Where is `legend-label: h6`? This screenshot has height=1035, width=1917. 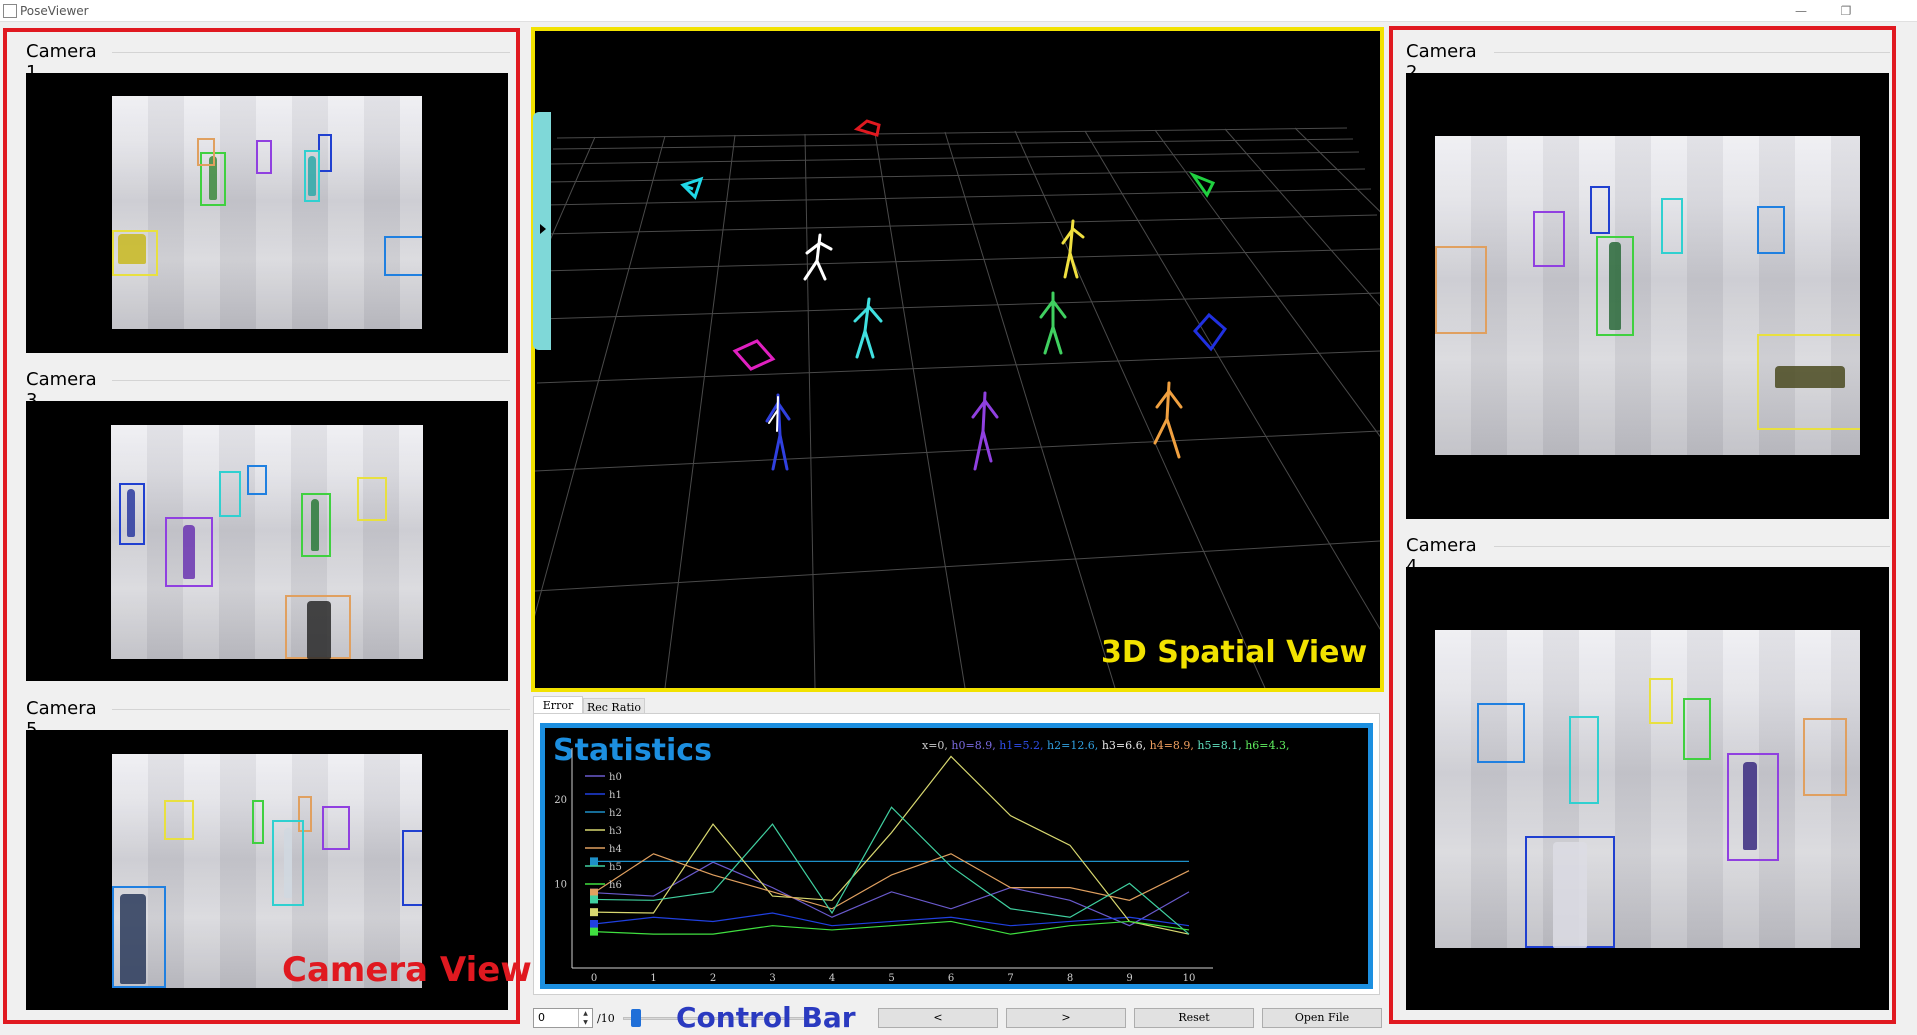
legend-label: h6 is located at coordinates (615, 885).